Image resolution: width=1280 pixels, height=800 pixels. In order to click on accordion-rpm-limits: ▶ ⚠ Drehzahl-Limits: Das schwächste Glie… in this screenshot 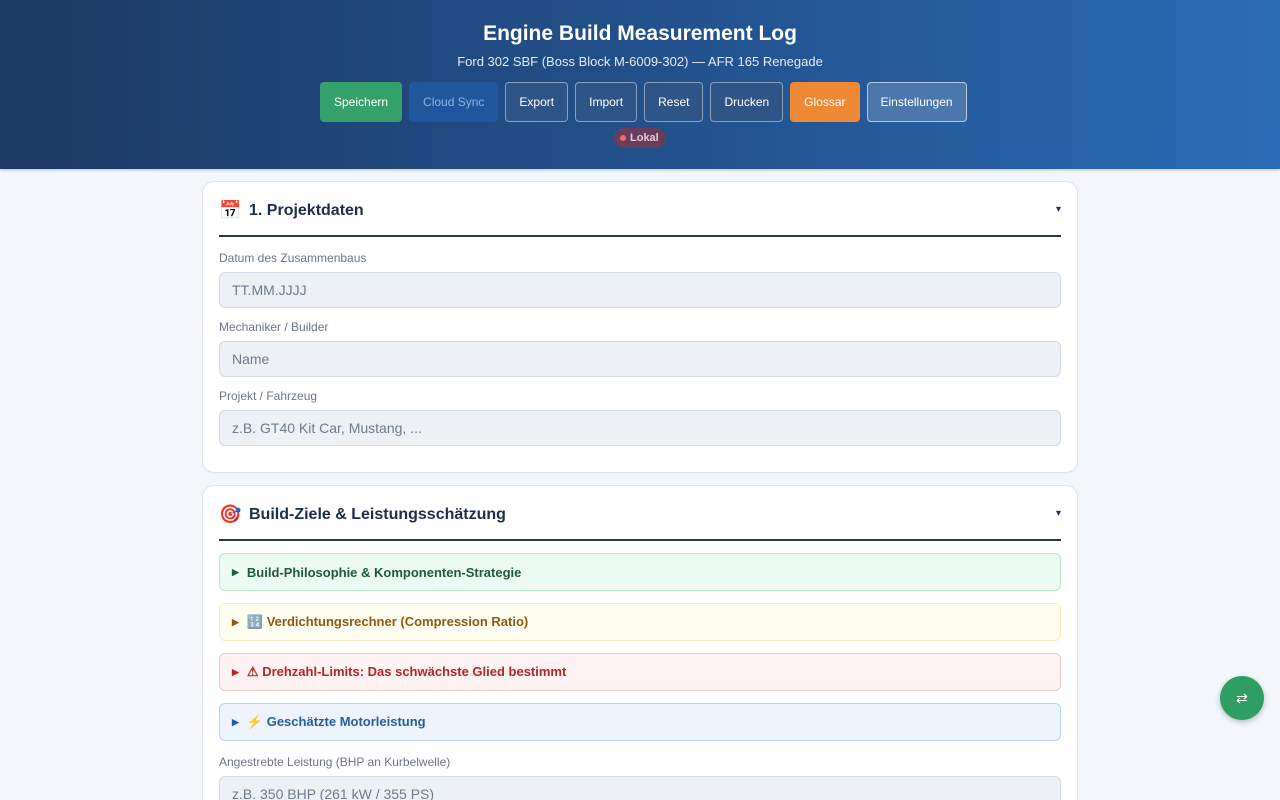, I will do `click(640, 672)`.